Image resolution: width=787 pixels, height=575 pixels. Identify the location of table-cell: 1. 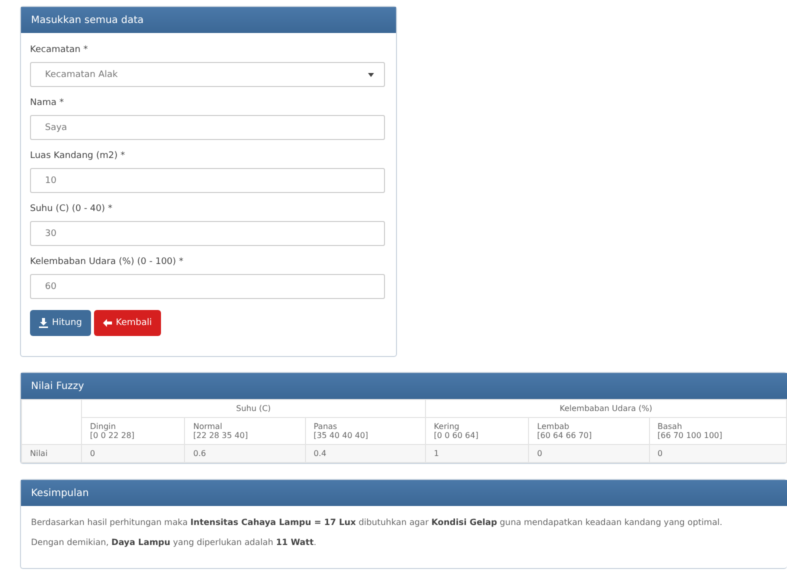
(477, 453).